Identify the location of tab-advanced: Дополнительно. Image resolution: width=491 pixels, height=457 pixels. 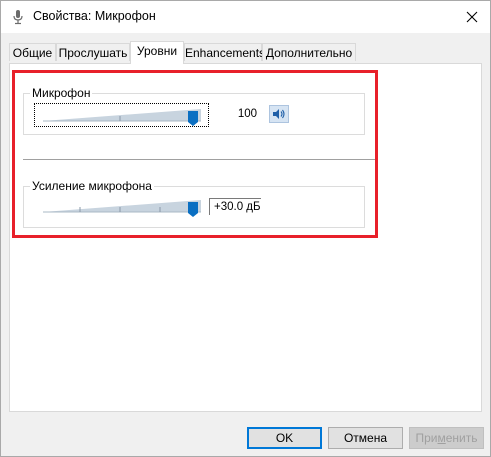
(309, 52).